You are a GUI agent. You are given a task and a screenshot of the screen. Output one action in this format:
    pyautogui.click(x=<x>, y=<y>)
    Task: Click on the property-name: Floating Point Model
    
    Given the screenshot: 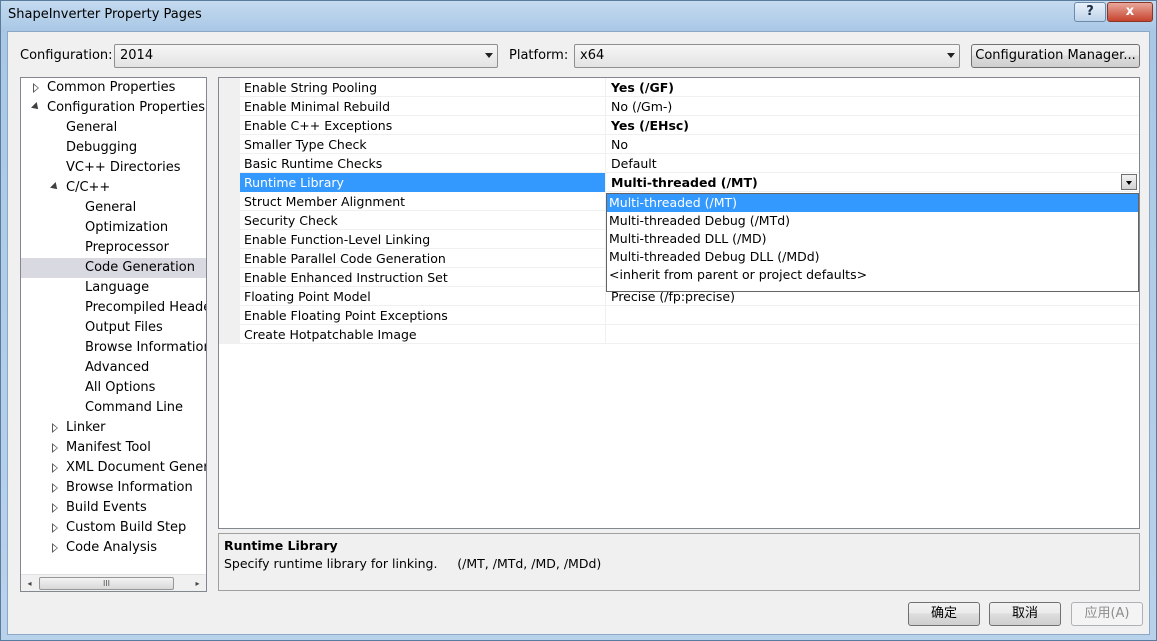 What is the action you would take?
    pyautogui.click(x=423, y=296)
    